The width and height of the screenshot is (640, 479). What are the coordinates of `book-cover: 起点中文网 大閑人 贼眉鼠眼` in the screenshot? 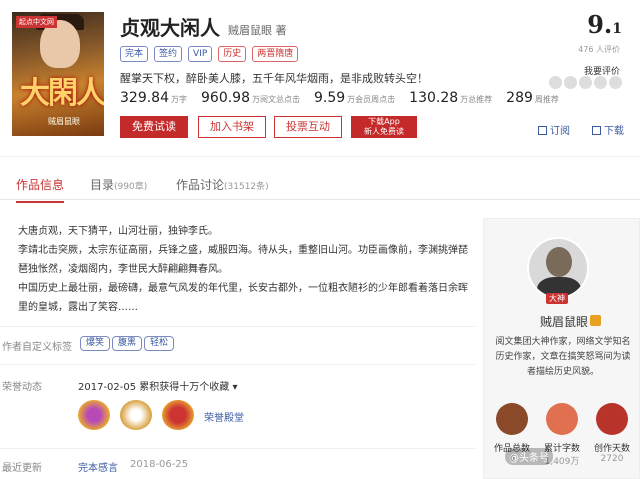 It's located at (58, 74).